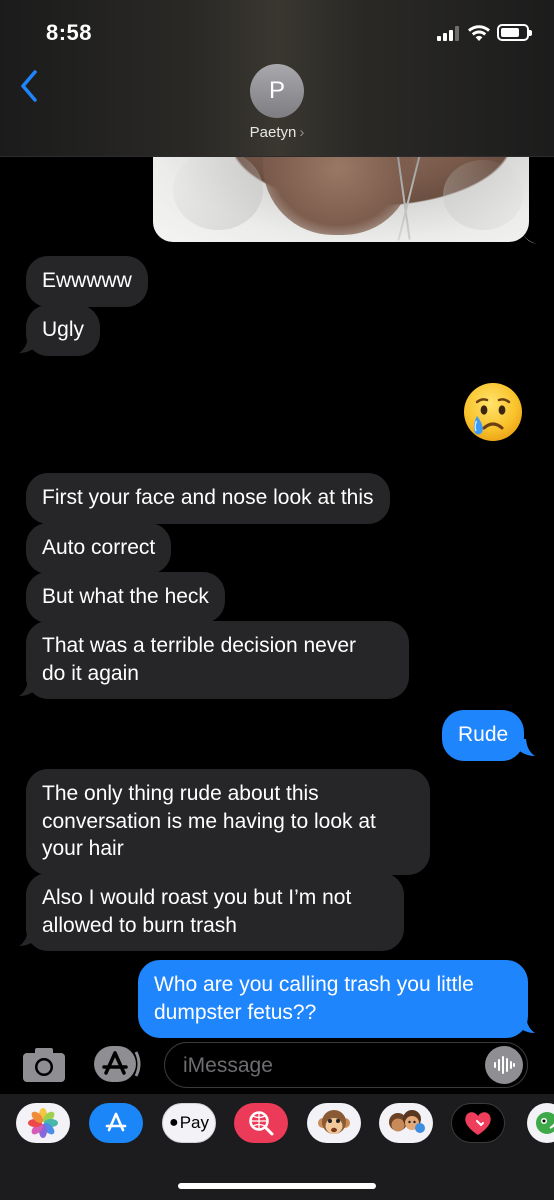 Image resolution: width=554 pixels, height=1200 pixels. I want to click on back-button, so click(29, 86).